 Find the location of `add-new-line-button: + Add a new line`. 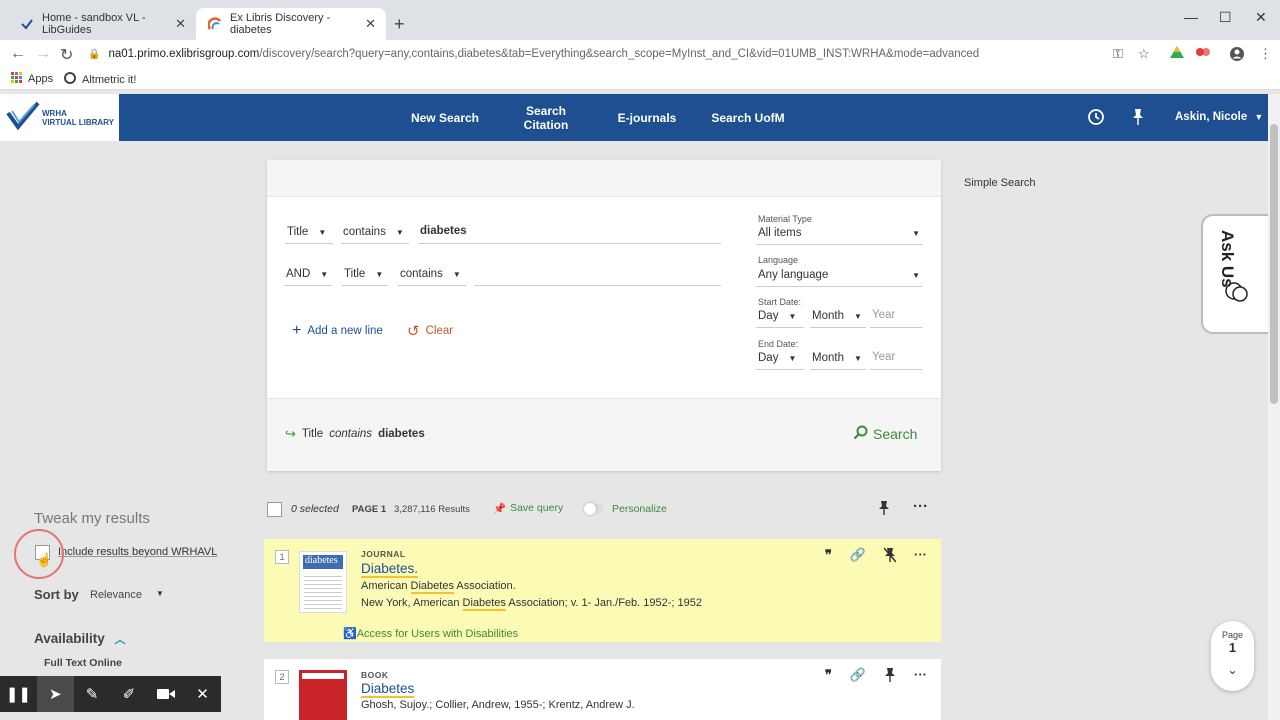

add-new-line-button: + Add a new line is located at coordinates (337, 331).